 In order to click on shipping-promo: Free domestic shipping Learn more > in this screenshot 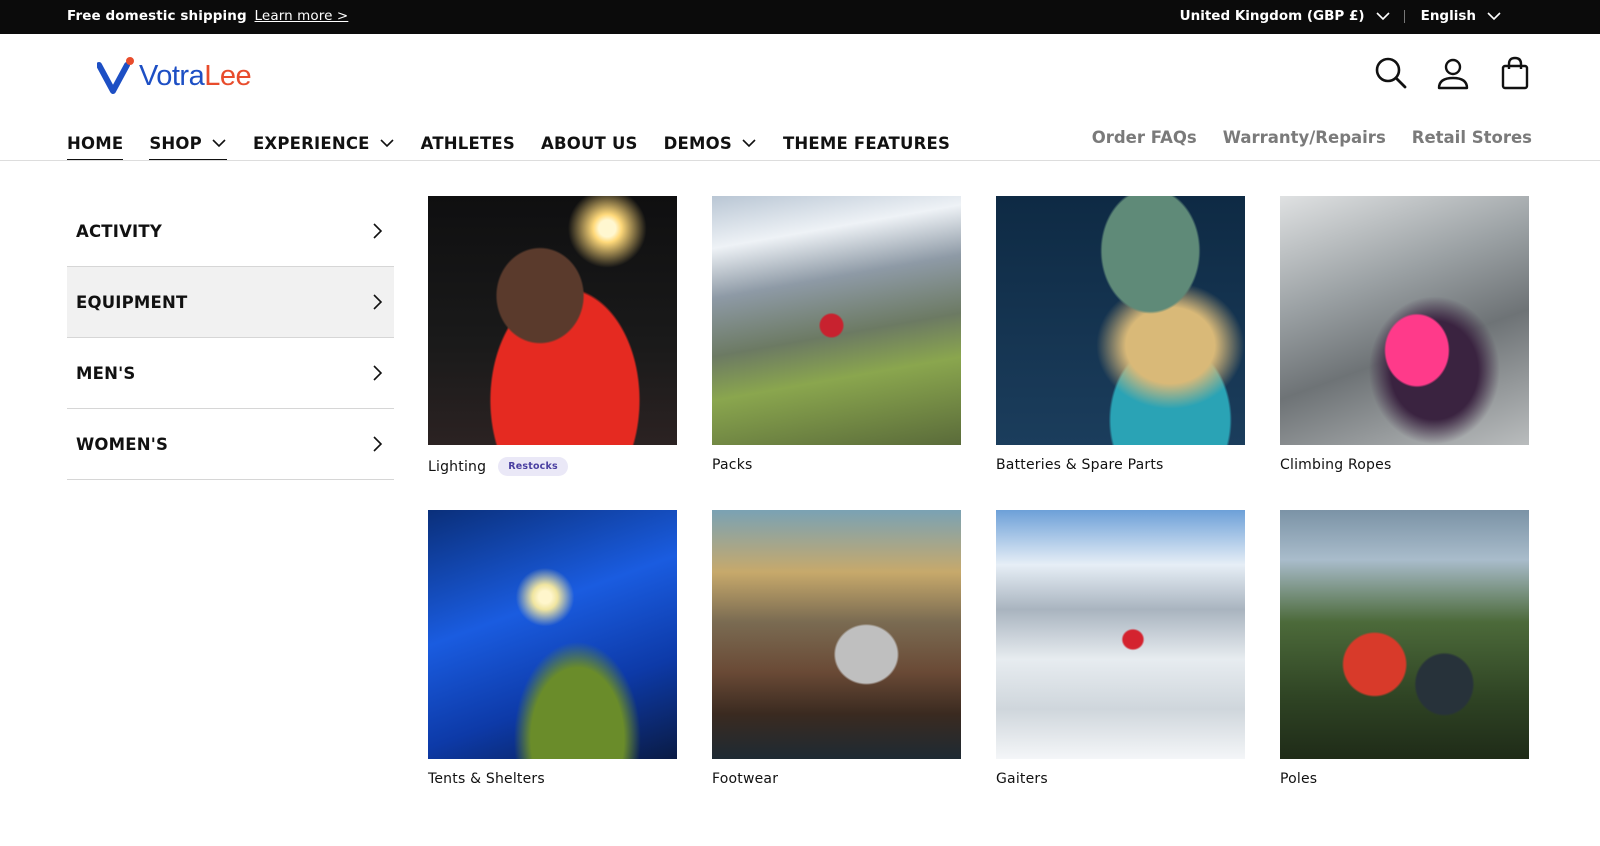, I will do `click(207, 16)`.